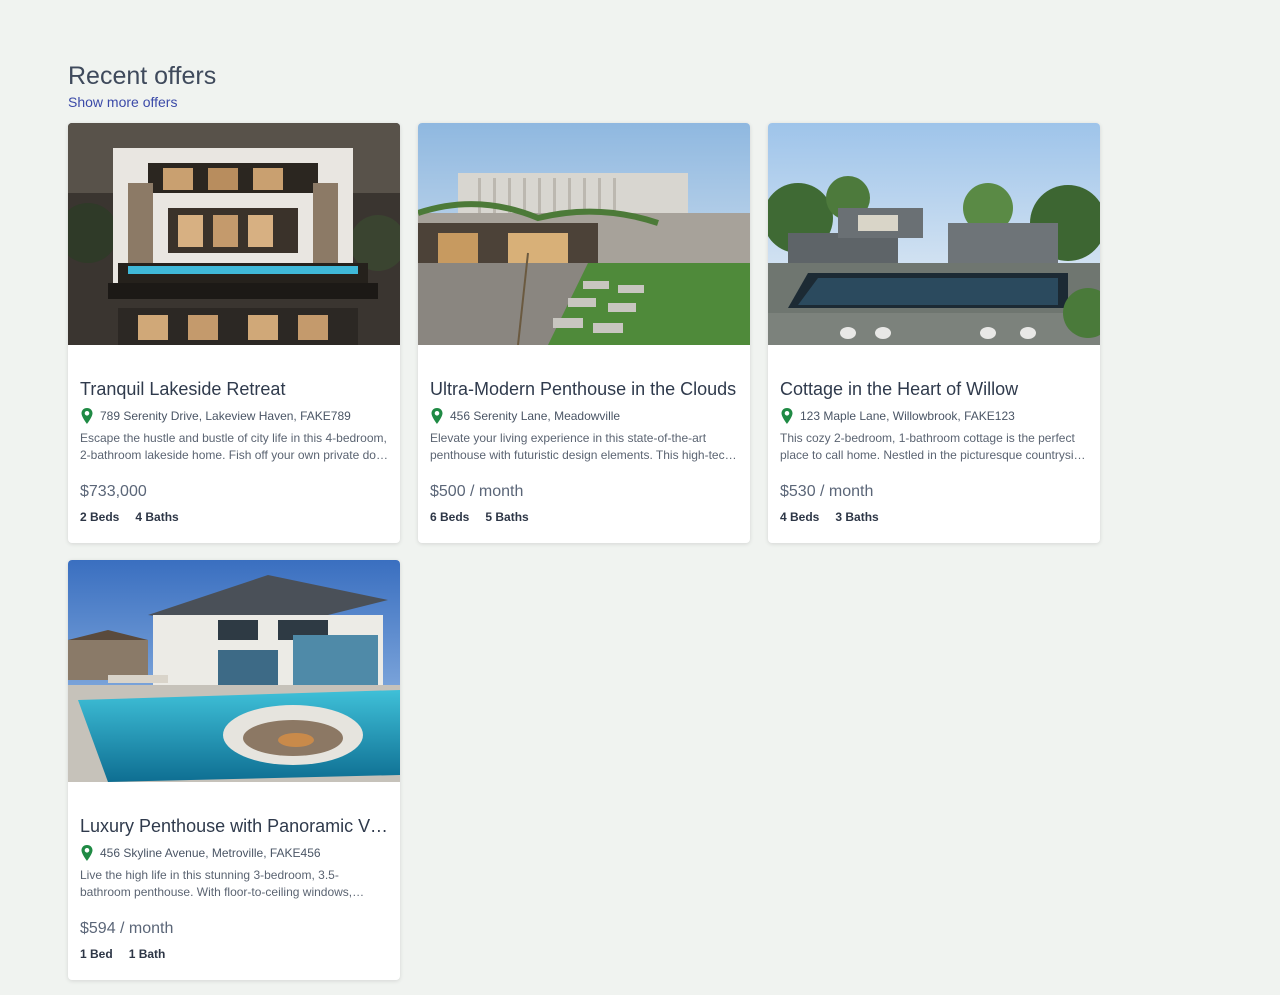 The width and height of the screenshot is (1280, 995). Describe the element at coordinates (142, 76) in the screenshot. I see `section-title: Recent offers` at that location.